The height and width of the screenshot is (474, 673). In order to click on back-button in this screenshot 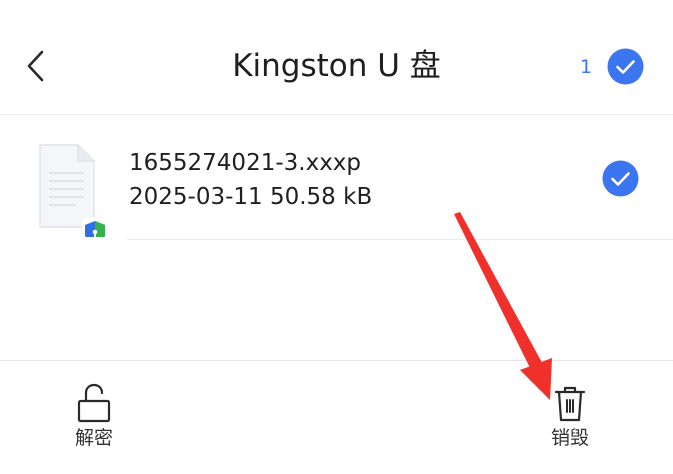, I will do `click(36, 66)`.